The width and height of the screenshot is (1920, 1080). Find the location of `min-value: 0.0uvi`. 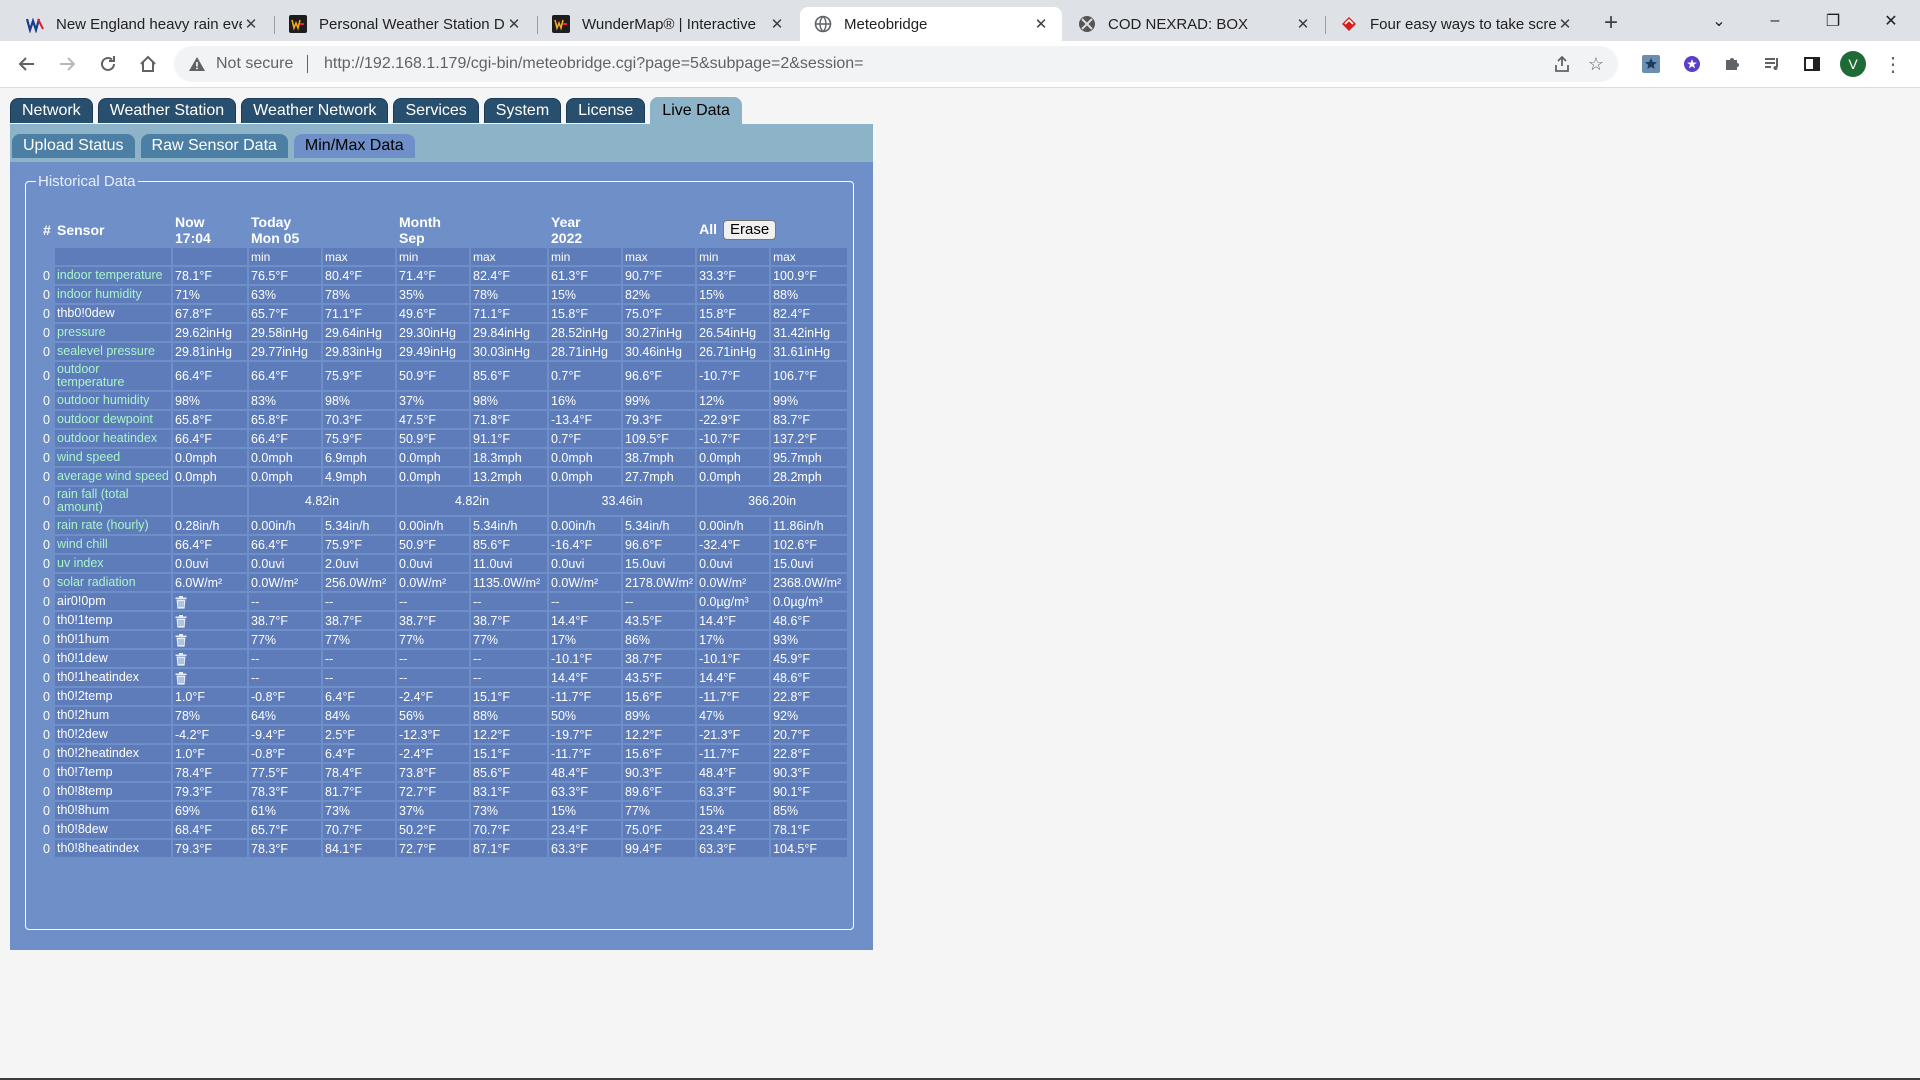

min-value: 0.0uvi is located at coordinates (585, 563).